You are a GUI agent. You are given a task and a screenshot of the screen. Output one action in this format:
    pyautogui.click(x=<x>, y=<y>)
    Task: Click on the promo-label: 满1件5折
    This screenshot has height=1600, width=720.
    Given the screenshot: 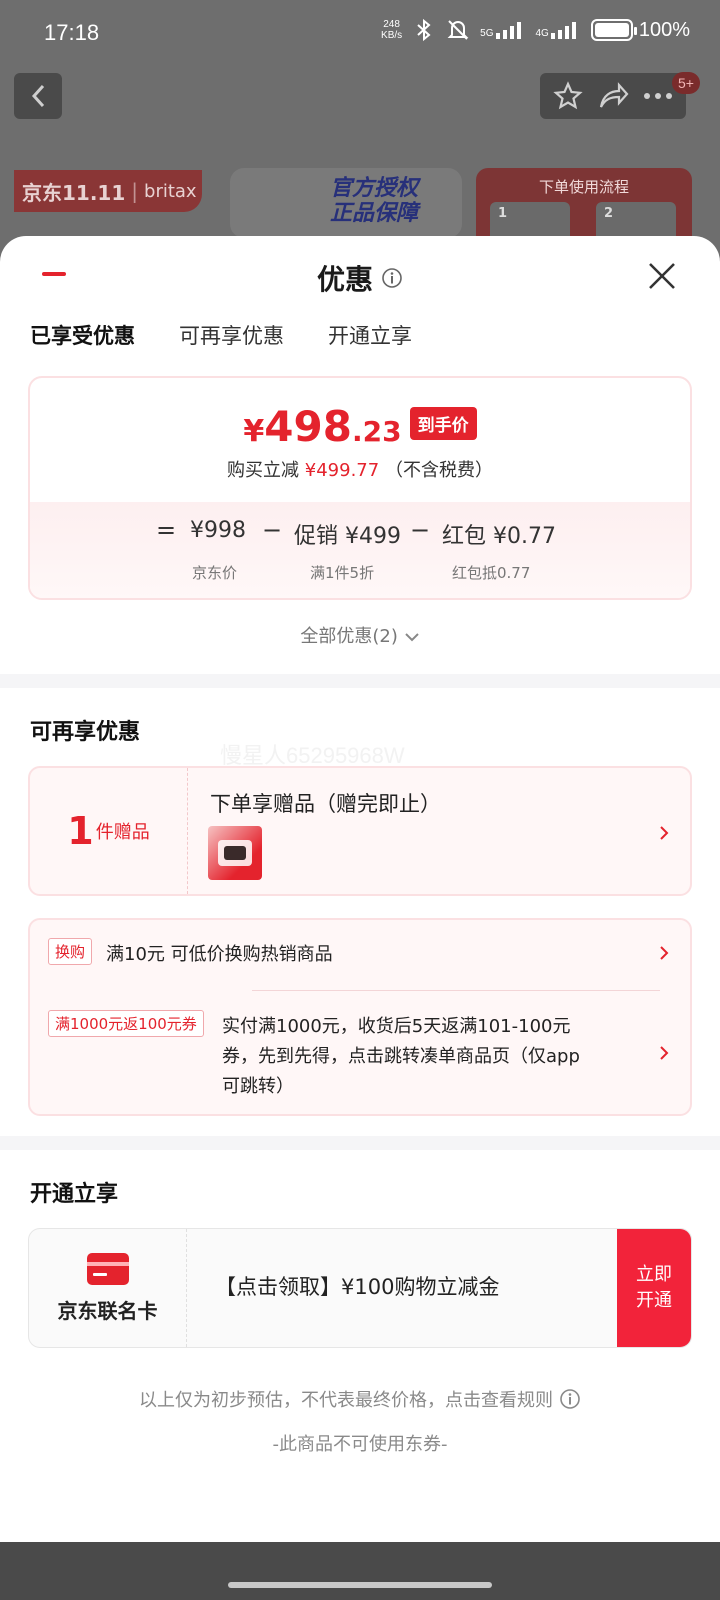 What is the action you would take?
    pyautogui.click(x=342, y=573)
    